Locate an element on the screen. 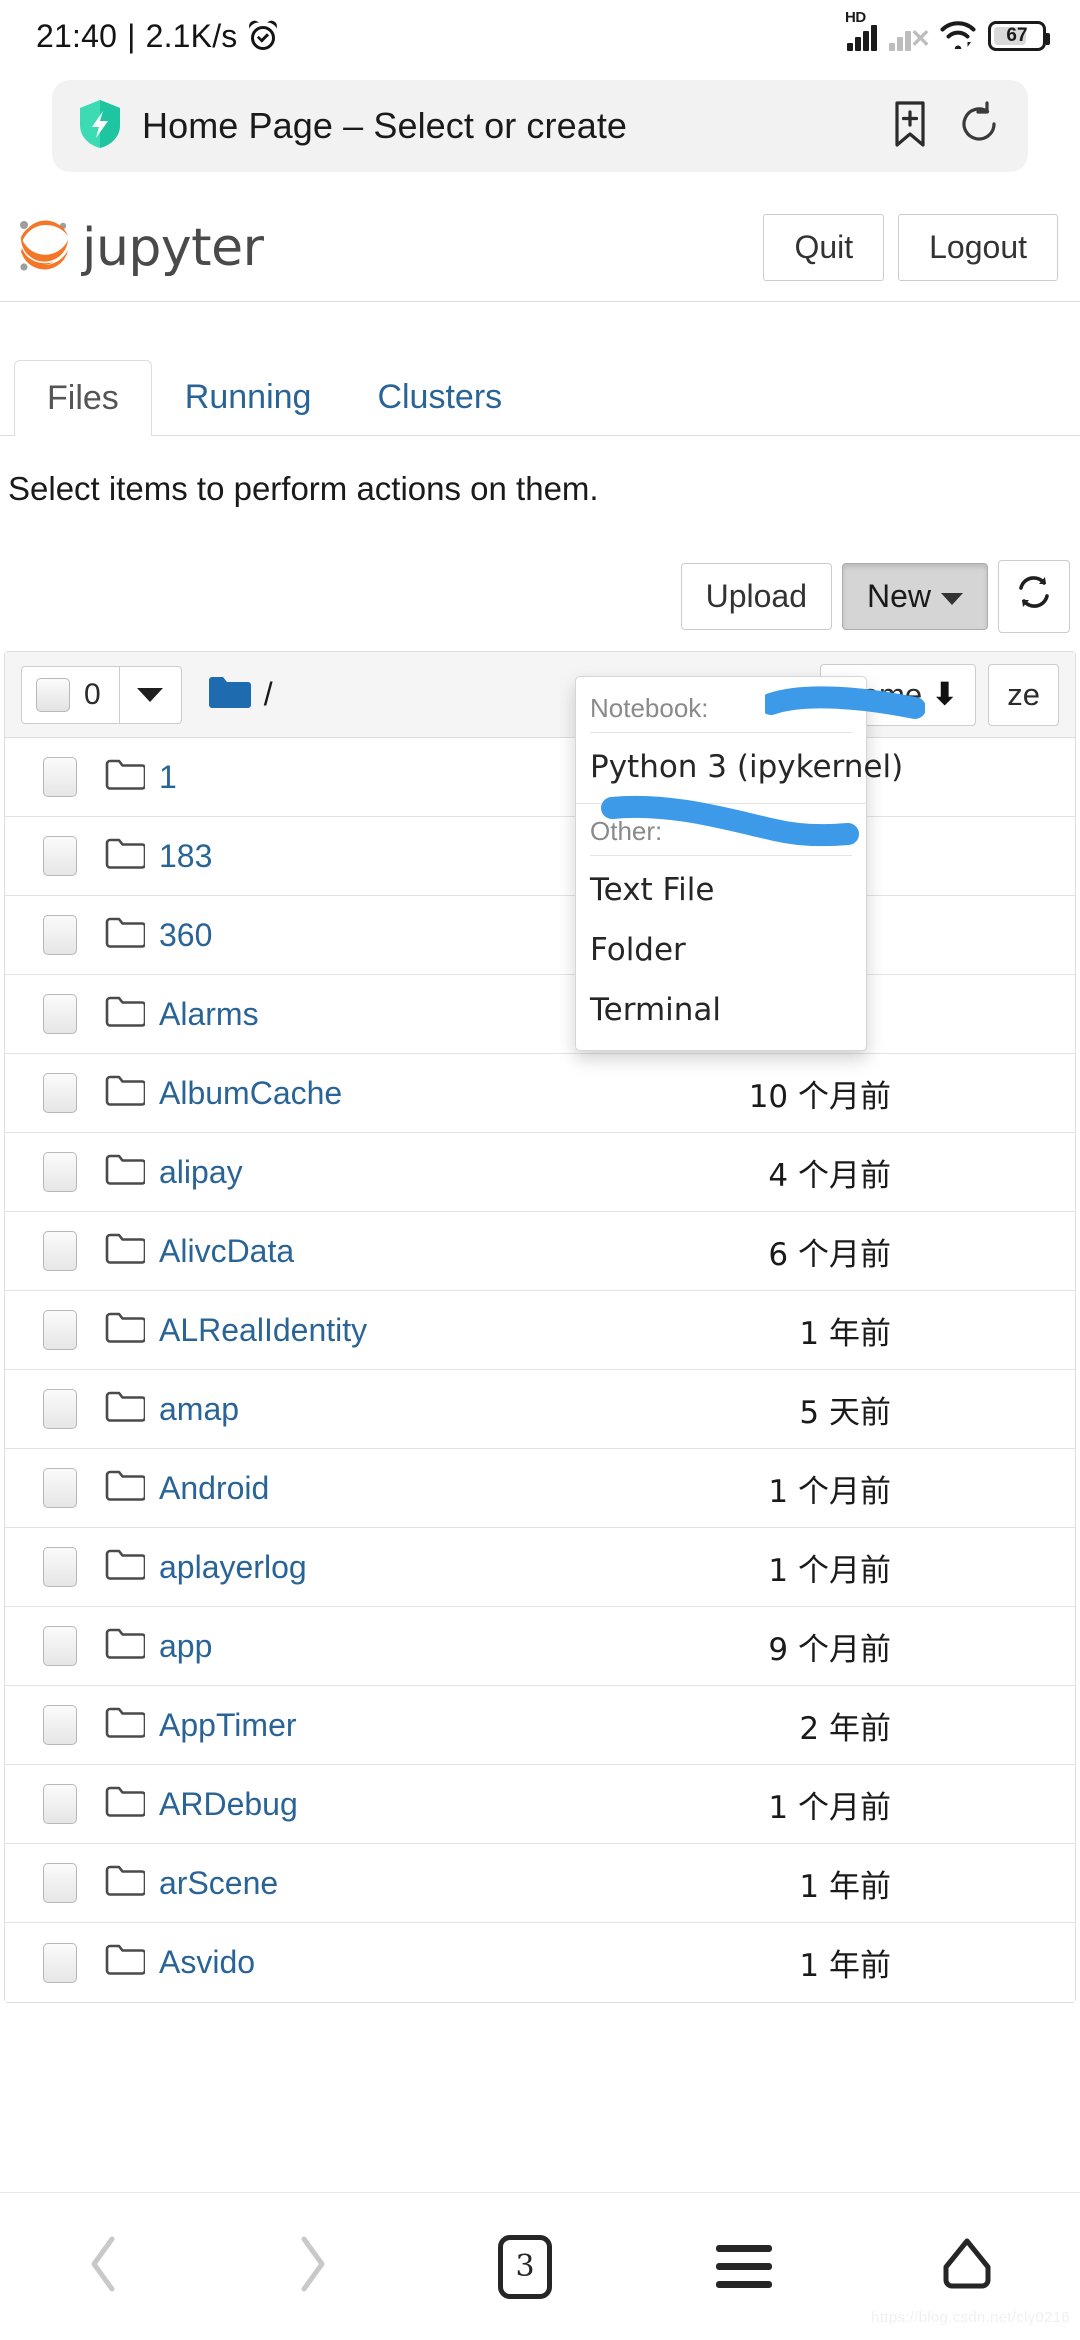 This screenshot has height=2340, width=1080. dropdown-other-label: Other: is located at coordinates (626, 831).